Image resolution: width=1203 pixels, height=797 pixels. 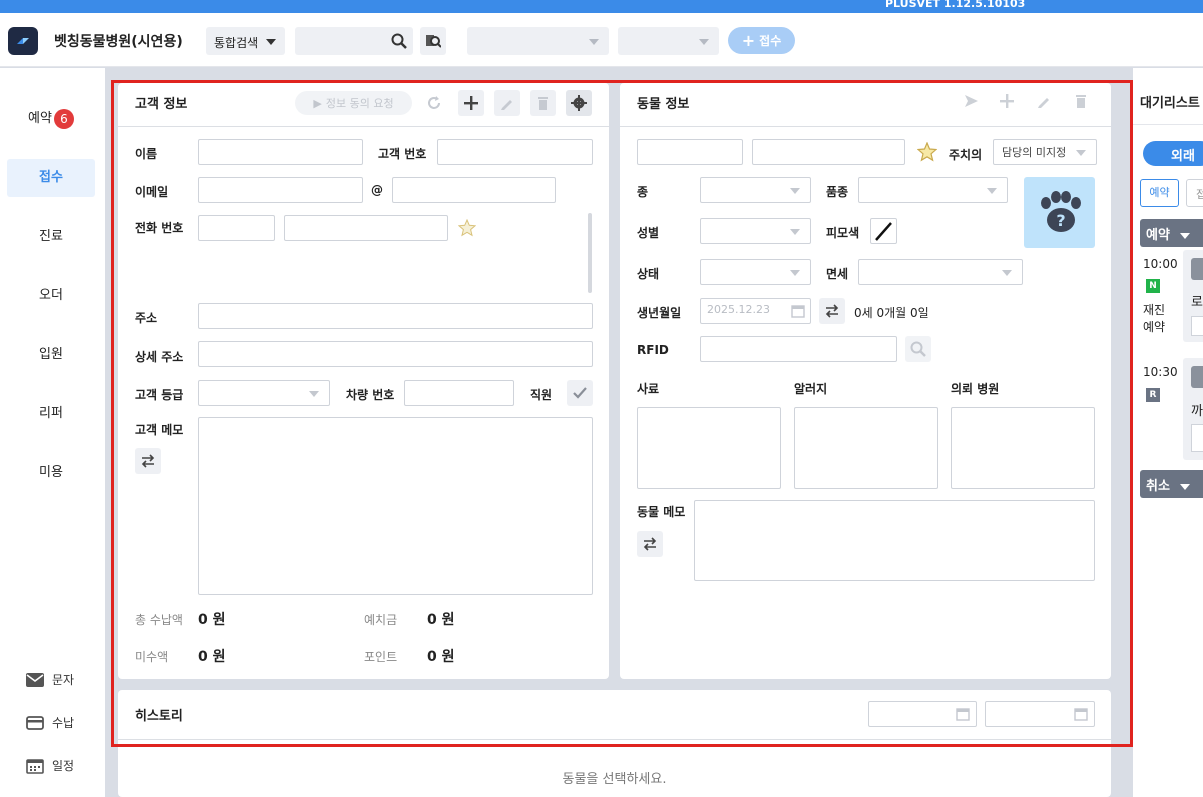 I want to click on sidebar-item-reception: 접수, so click(x=51, y=178).